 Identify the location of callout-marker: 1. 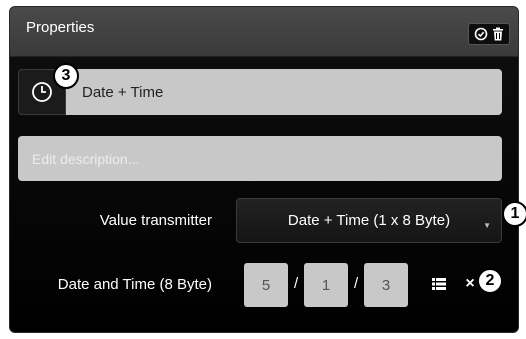
(514, 214).